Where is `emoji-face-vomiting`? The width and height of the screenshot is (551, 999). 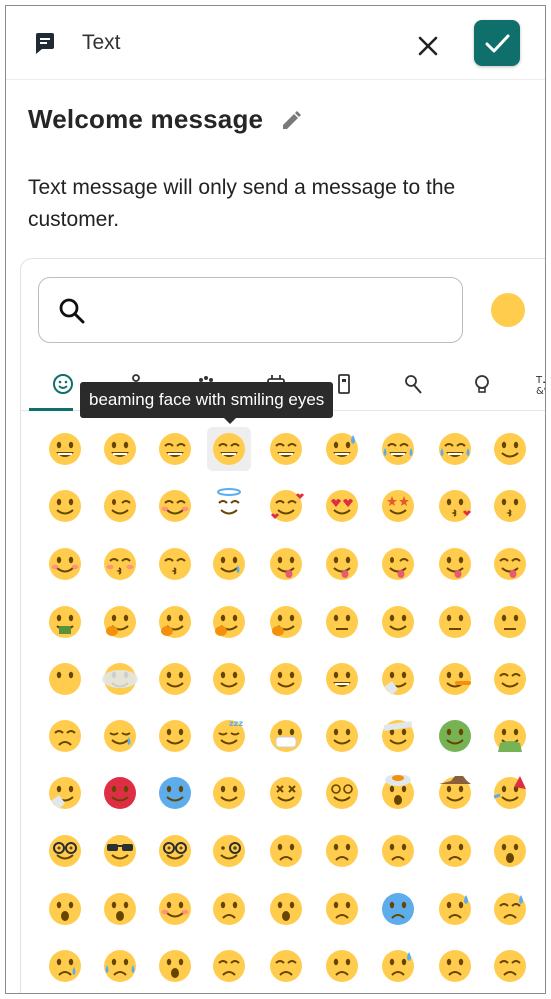 emoji-face-vomiting is located at coordinates (510, 736).